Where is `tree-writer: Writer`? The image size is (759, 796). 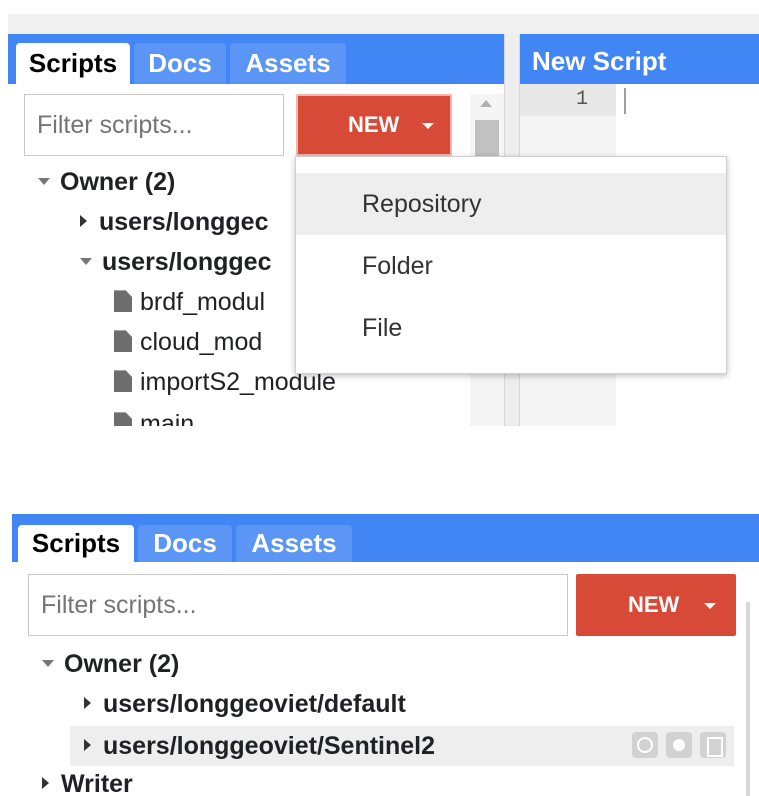 tree-writer: Writer is located at coordinates (87, 781).